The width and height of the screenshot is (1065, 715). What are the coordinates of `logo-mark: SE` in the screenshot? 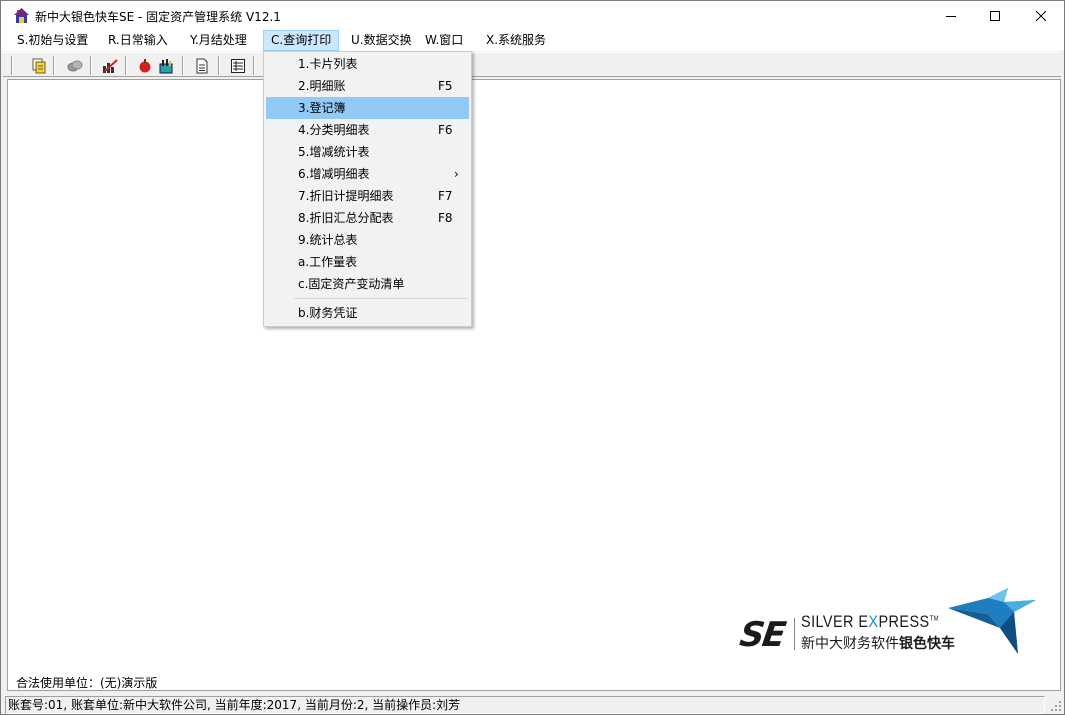 It's located at (762, 635).